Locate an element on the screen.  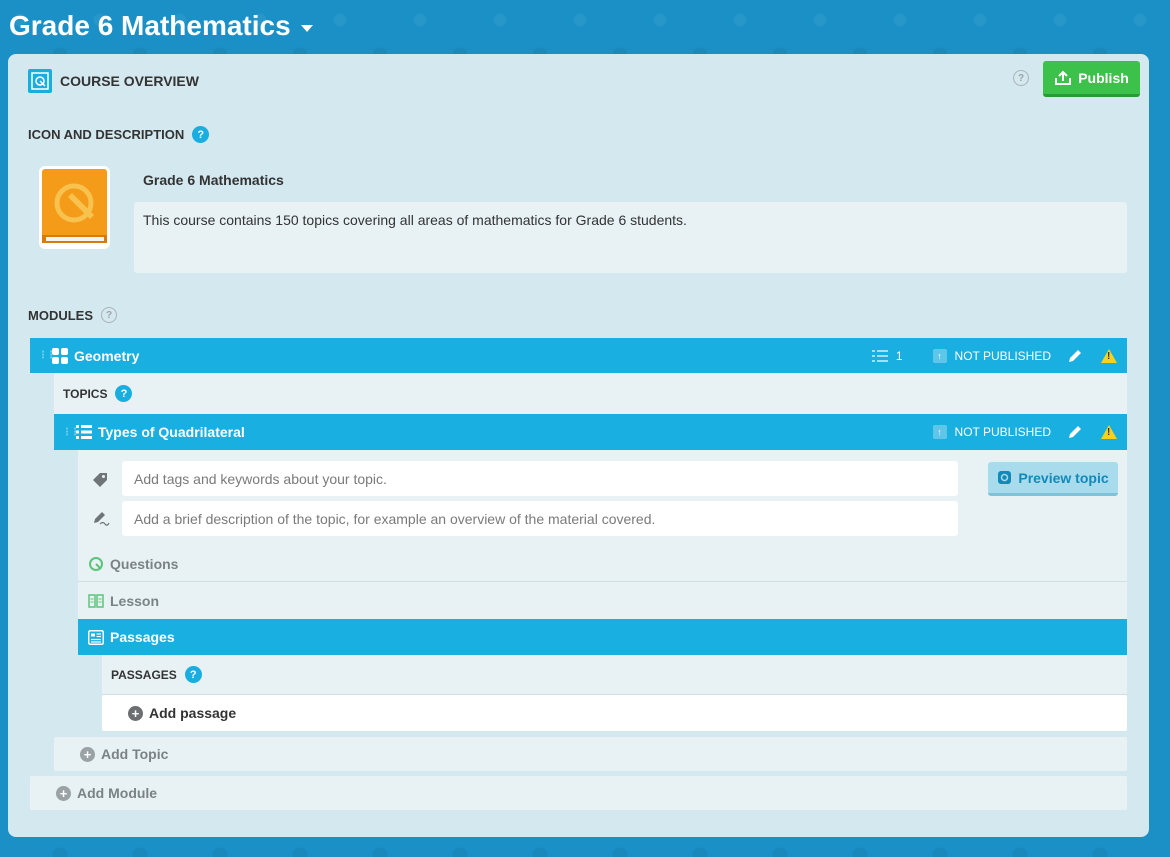
chevron-down-icon is located at coordinates (306, 28).